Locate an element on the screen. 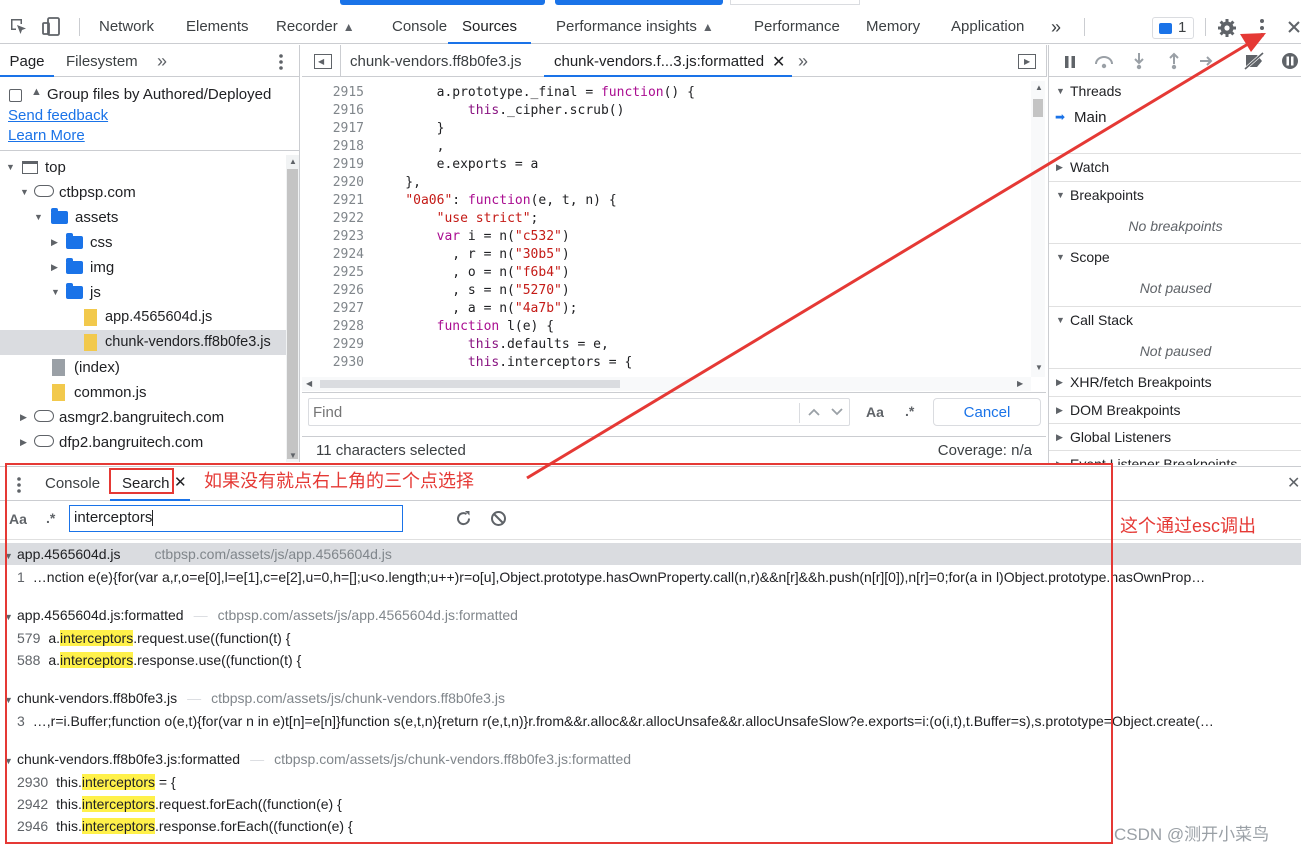 The image size is (1301, 850). threads-section: ▼ Threads is located at coordinates (1175, 91).